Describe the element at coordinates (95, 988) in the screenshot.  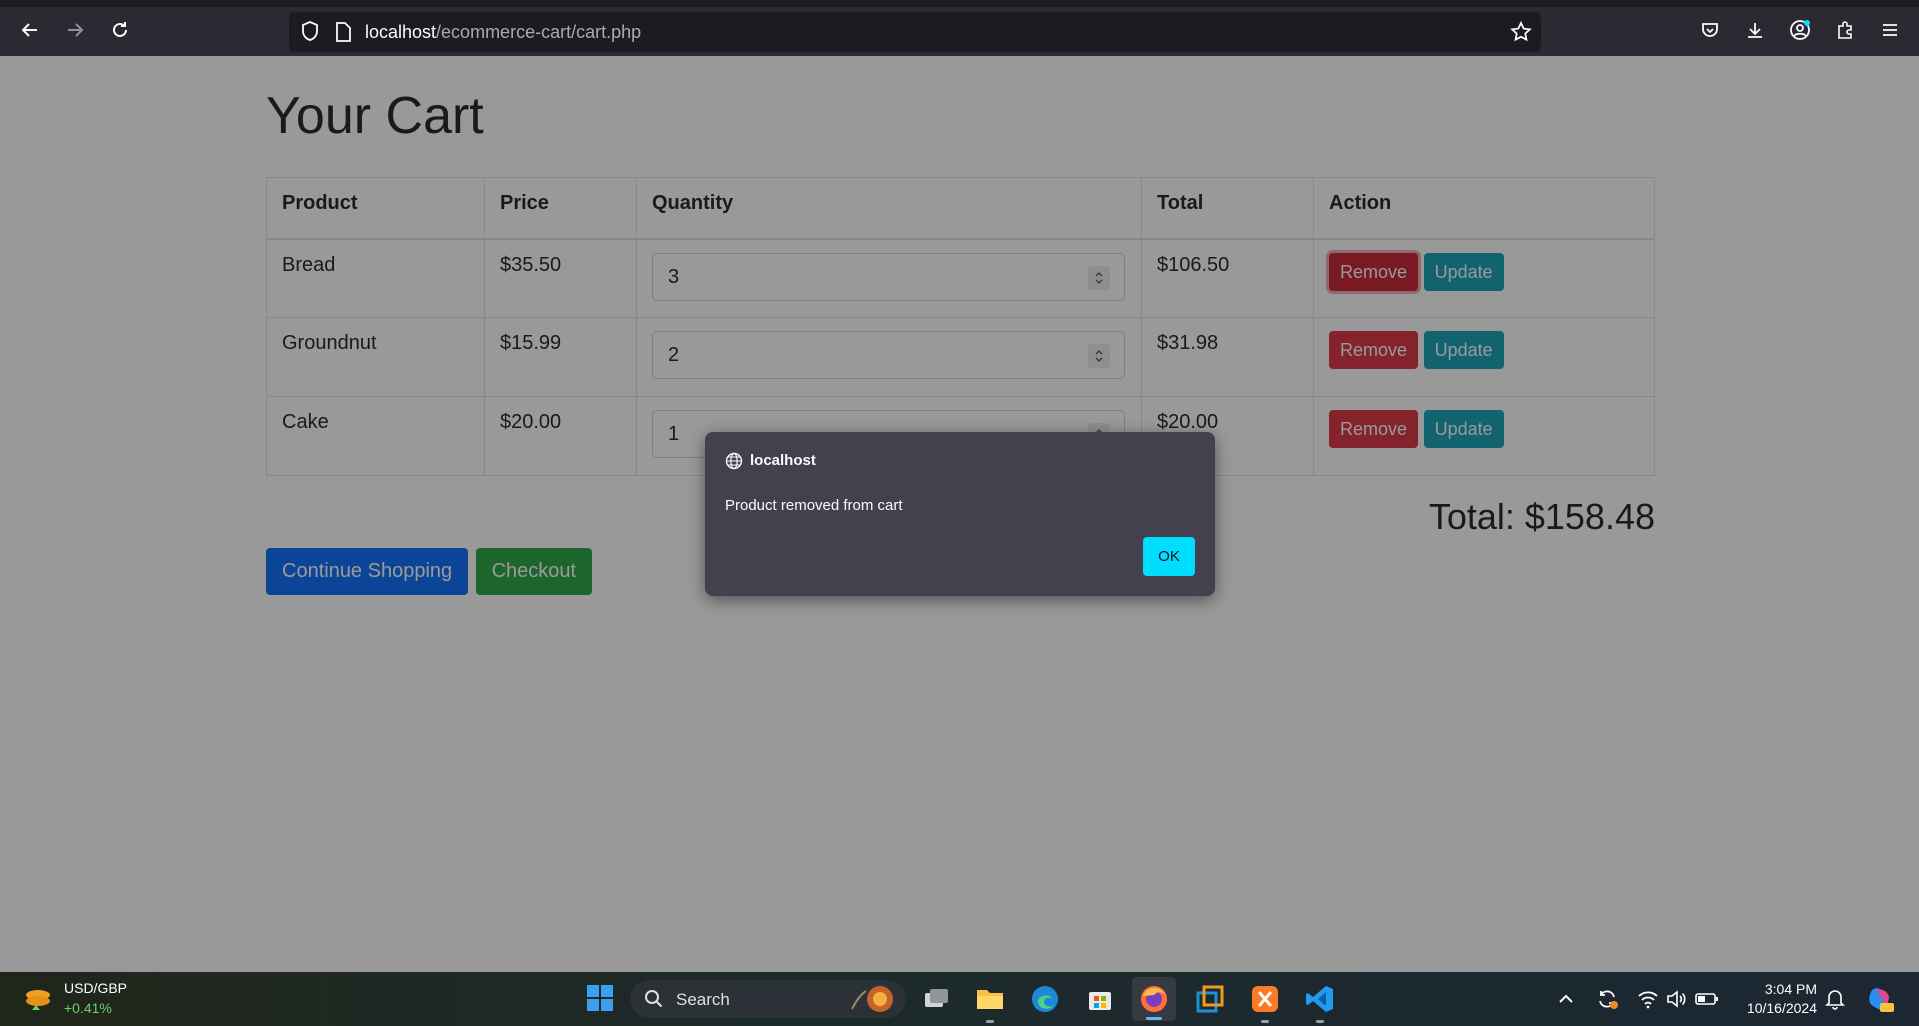
I see `widget-label: USD/GBP` at that location.